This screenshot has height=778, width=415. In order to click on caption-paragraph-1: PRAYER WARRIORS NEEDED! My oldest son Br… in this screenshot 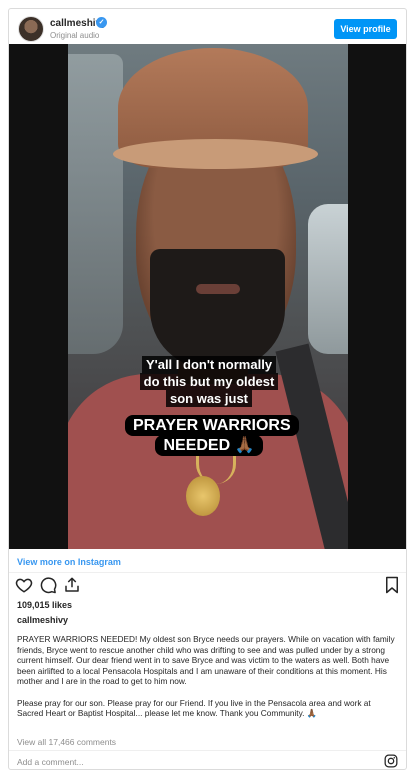, I will do `click(206, 660)`.